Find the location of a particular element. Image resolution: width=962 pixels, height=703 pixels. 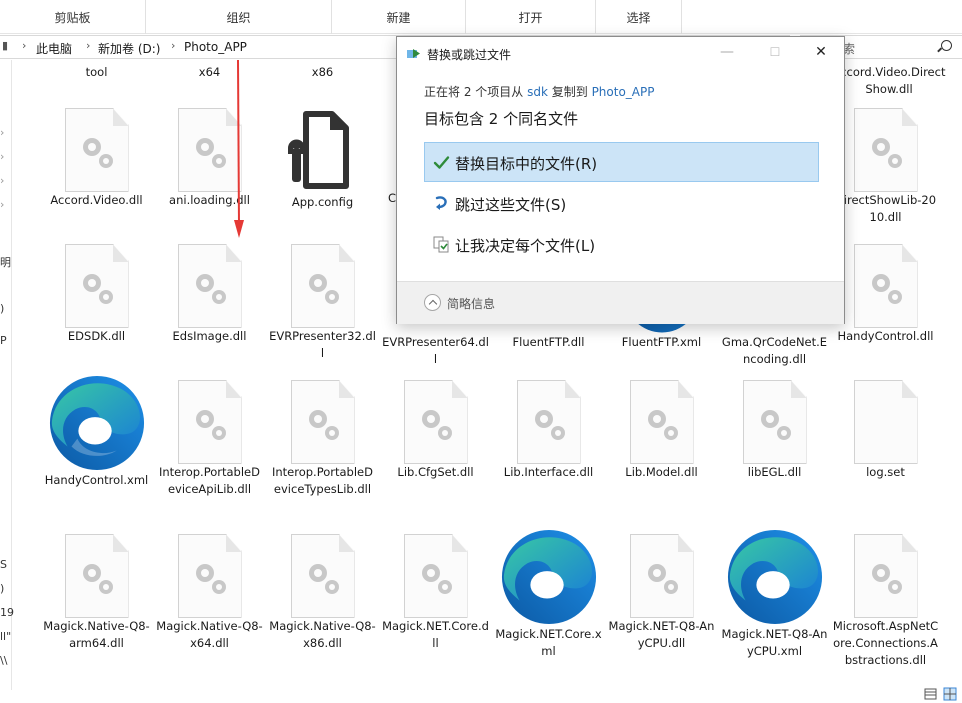

breadcrumb-drive-d: 新加卷 (D:) is located at coordinates (129, 48).